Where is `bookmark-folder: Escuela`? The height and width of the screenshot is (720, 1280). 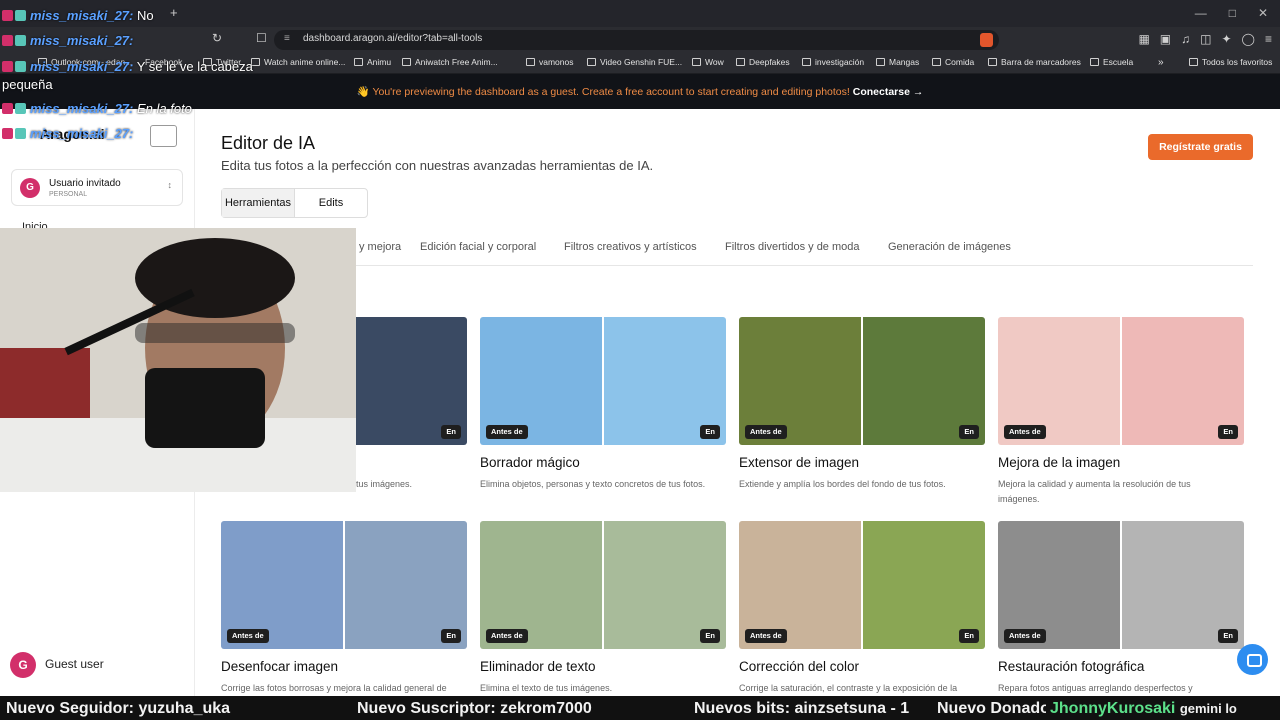 bookmark-folder: Escuela is located at coordinates (1111, 62).